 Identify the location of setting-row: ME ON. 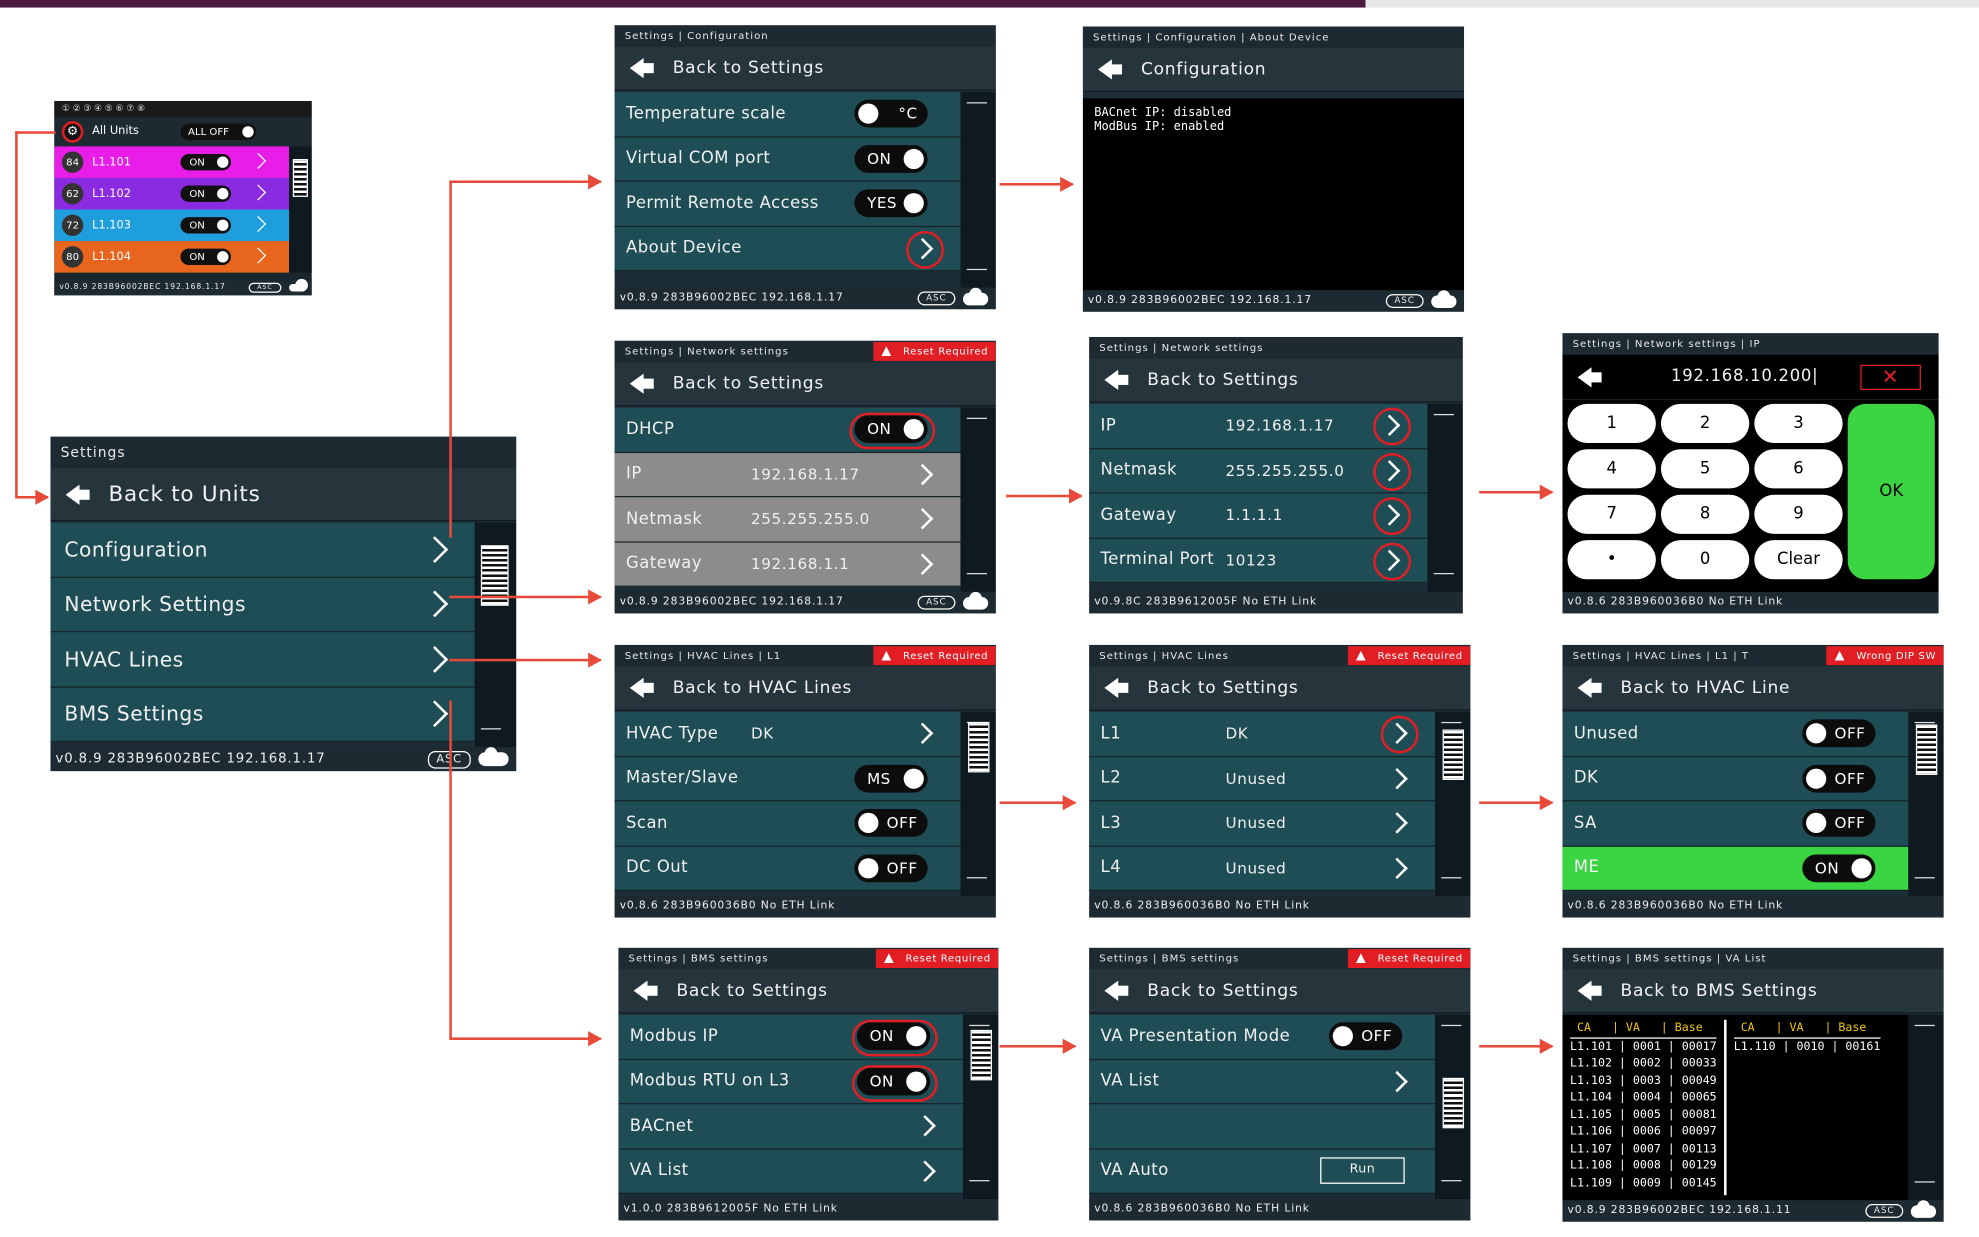
(1735, 869).